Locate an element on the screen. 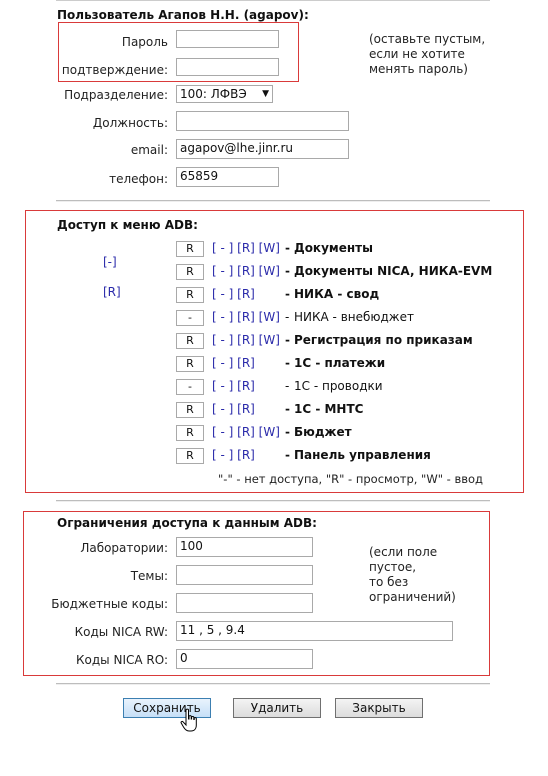 This screenshot has width=548, height=776. labs-label: Лаборатории: is located at coordinates (124, 548).